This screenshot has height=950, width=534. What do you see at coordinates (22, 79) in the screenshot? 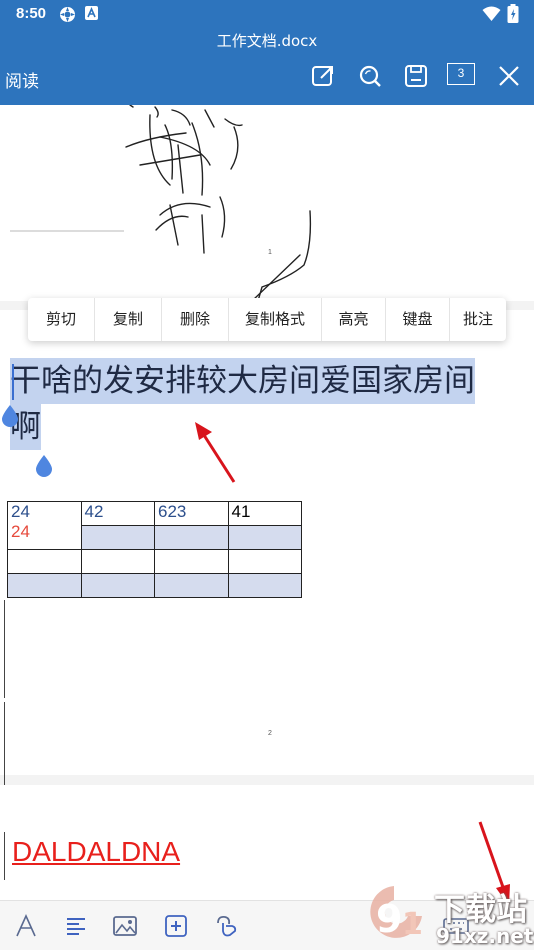
I see `read-mode-label: 阅读` at bounding box center [22, 79].